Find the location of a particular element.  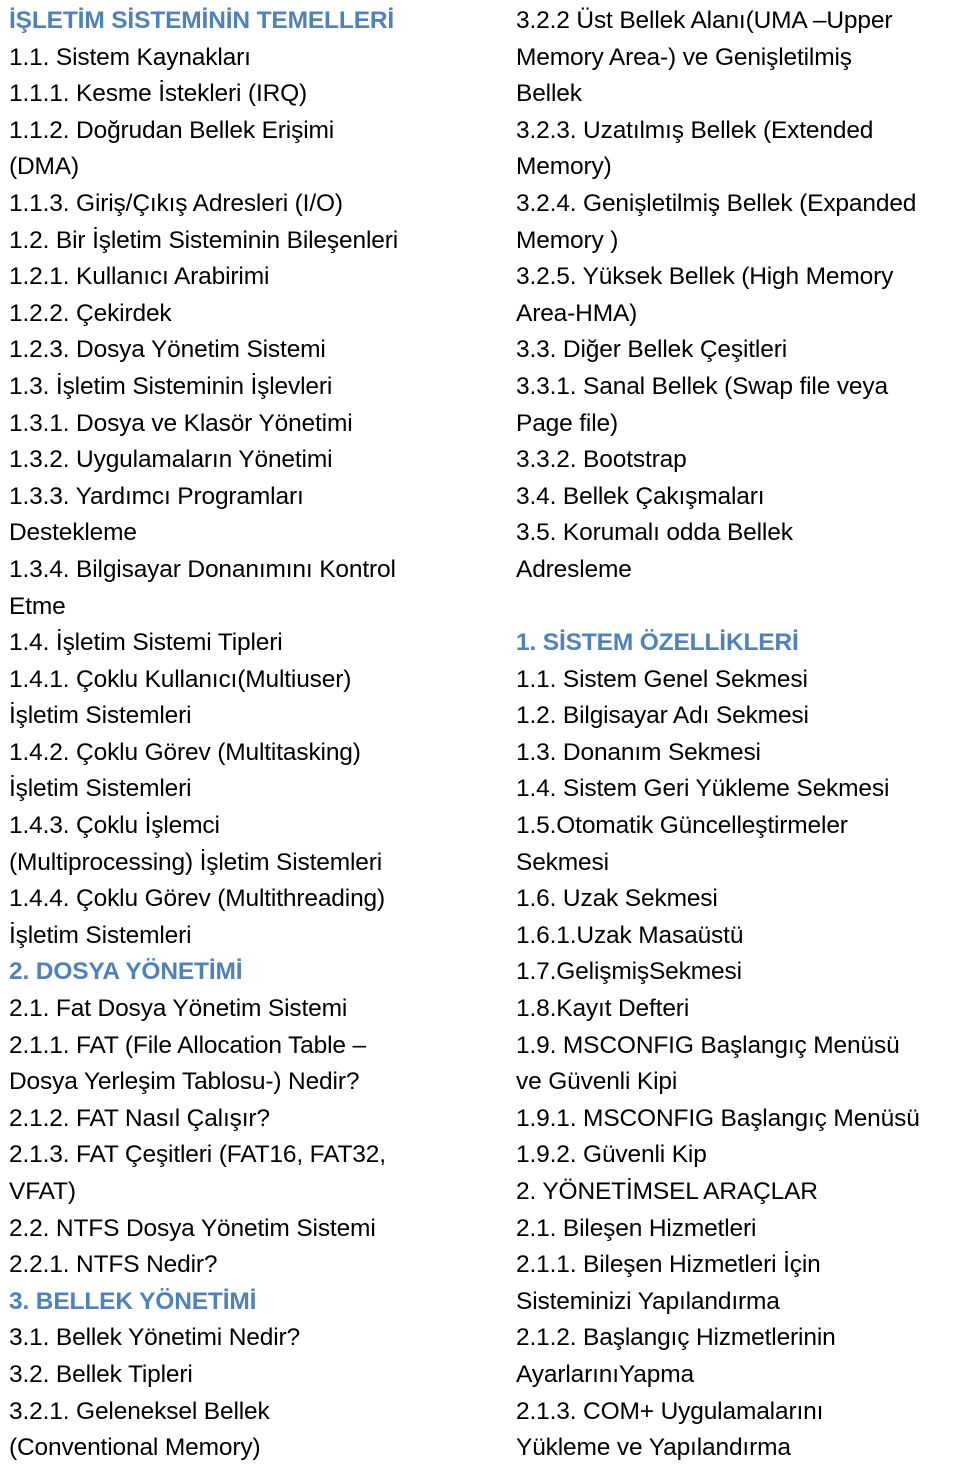

toc-left-entry: 1.4.3. Çoklu İşlemci is located at coordinates (253, 826).